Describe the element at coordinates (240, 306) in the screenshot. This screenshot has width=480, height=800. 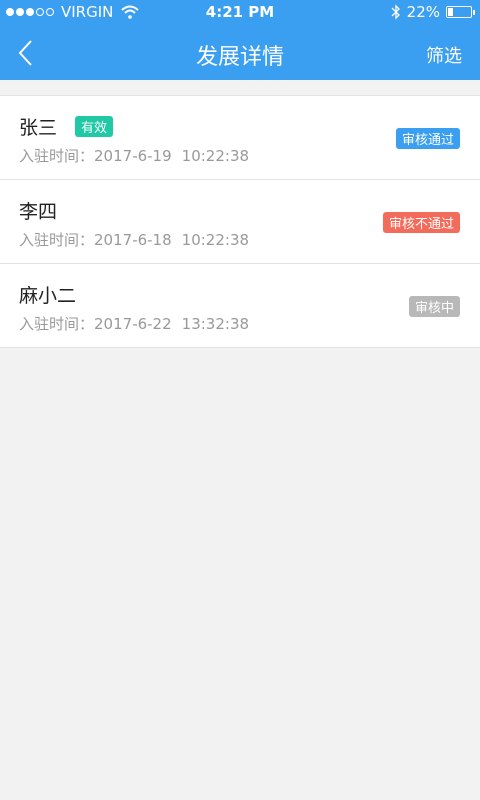
I see `list-item: 麻小二 入驻时间：2017-6-22 13:32:38 审核中` at that location.